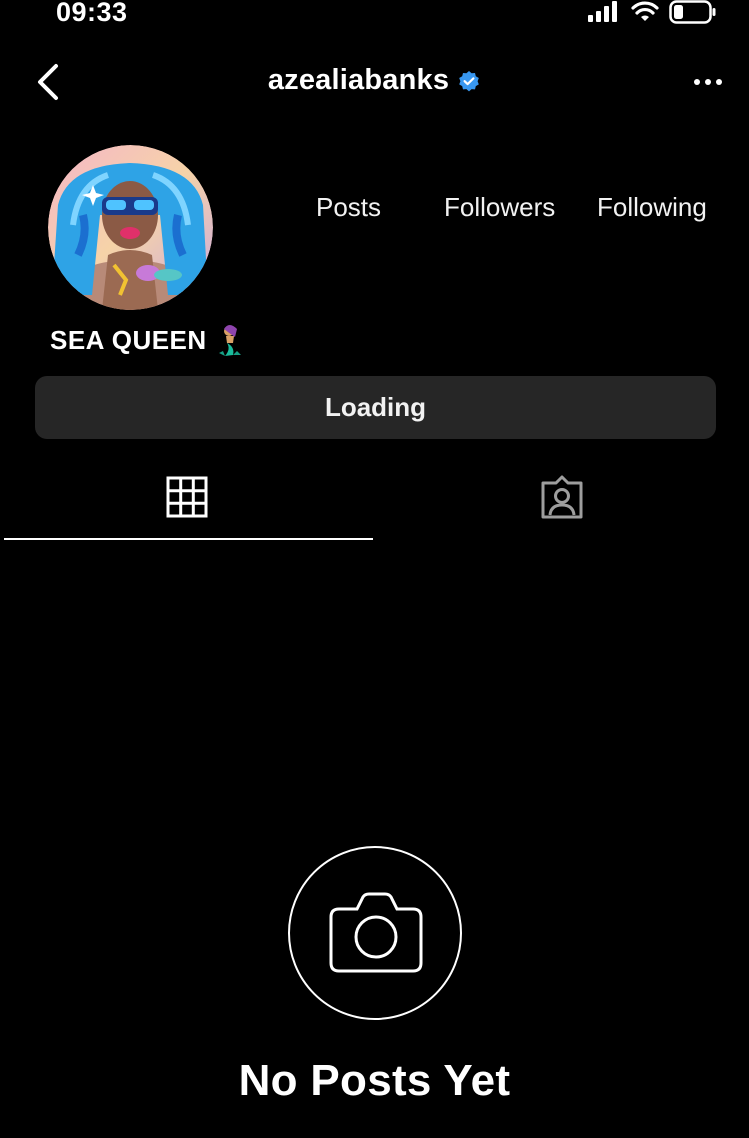  I want to click on following-stat-label: Following, so click(652, 207).